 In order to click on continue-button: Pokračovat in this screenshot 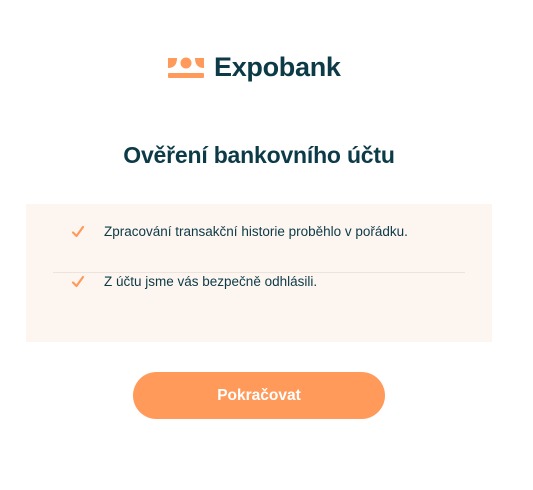, I will do `click(259, 395)`.